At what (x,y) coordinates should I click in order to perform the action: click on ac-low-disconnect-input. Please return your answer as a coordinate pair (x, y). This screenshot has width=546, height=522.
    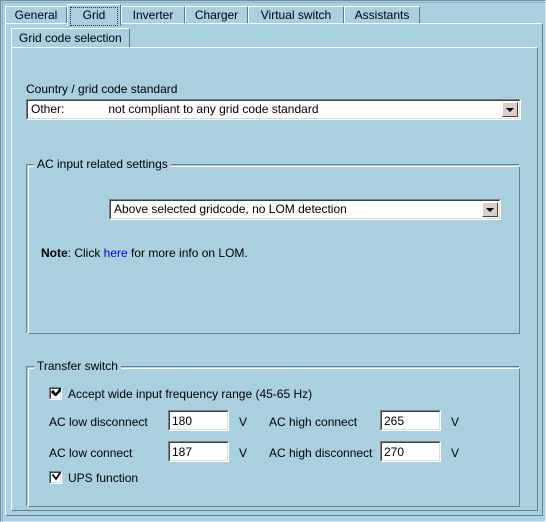
    Looking at the image, I should click on (198, 420).